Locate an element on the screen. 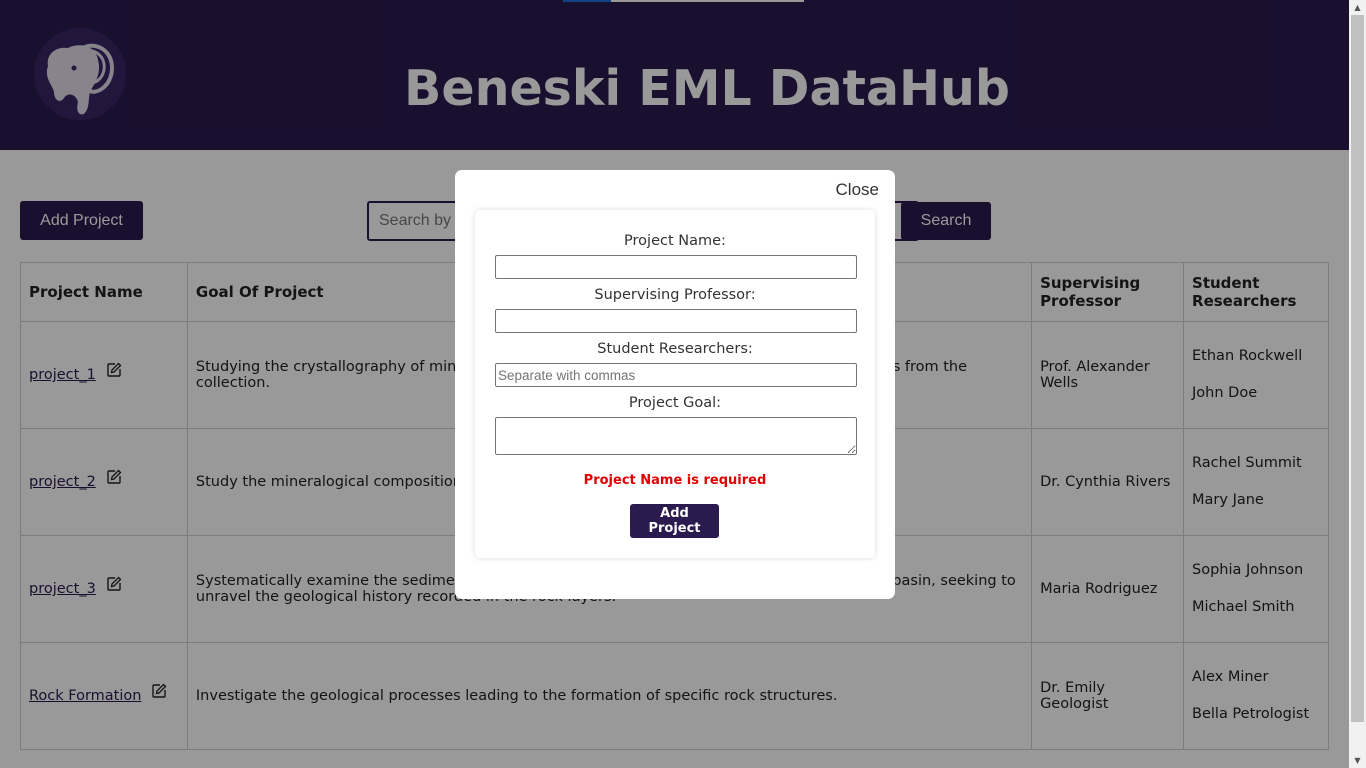 The image size is (1366, 768). professor-input is located at coordinates (676, 321).